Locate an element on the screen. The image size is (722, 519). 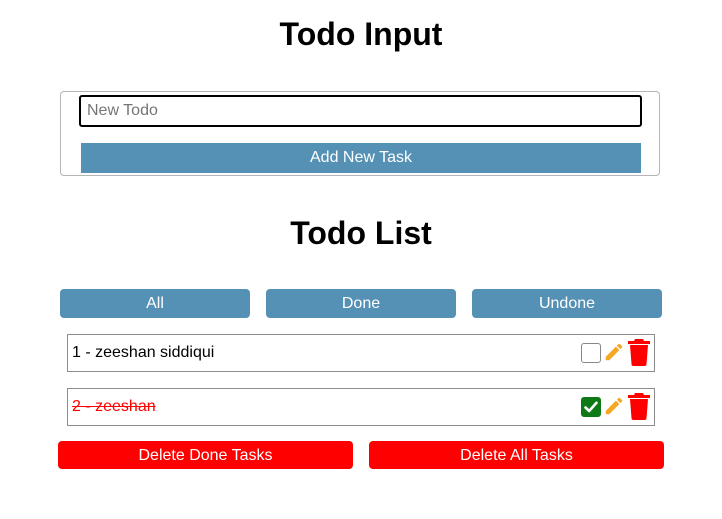
task-text: 2 - zeeshan is located at coordinates (114, 406).